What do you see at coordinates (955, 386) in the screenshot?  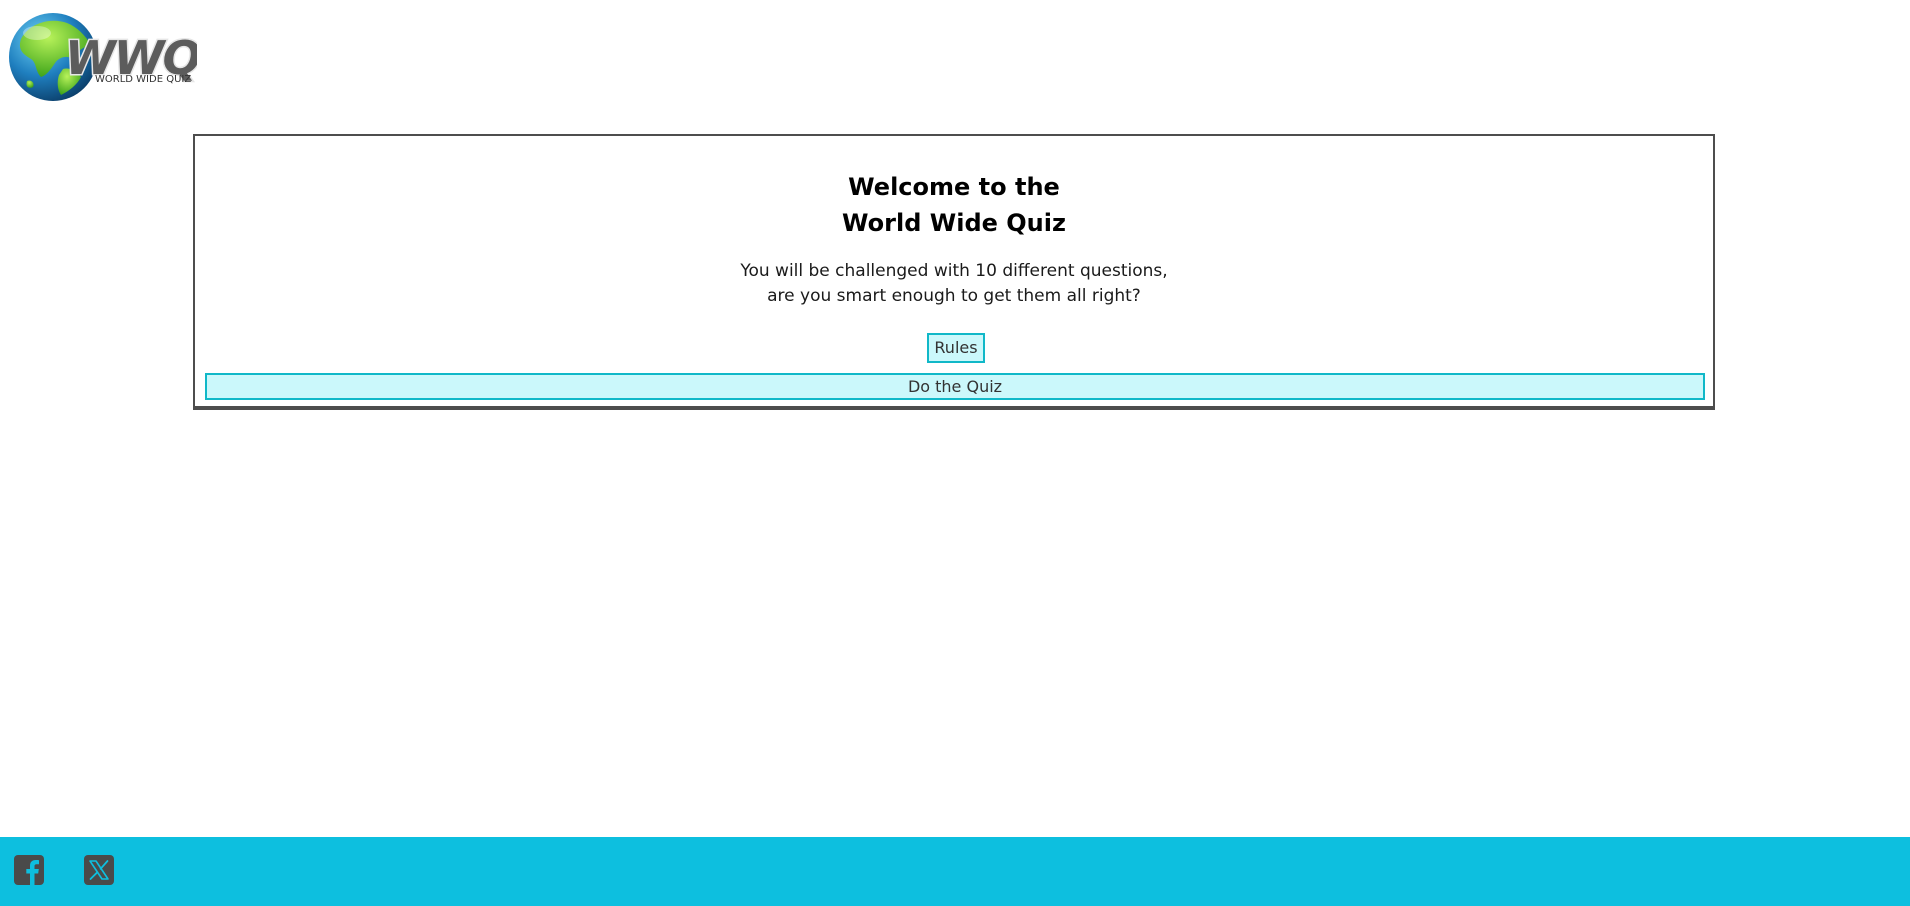 I see `do-the-quiz-button: Do the Quiz` at bounding box center [955, 386].